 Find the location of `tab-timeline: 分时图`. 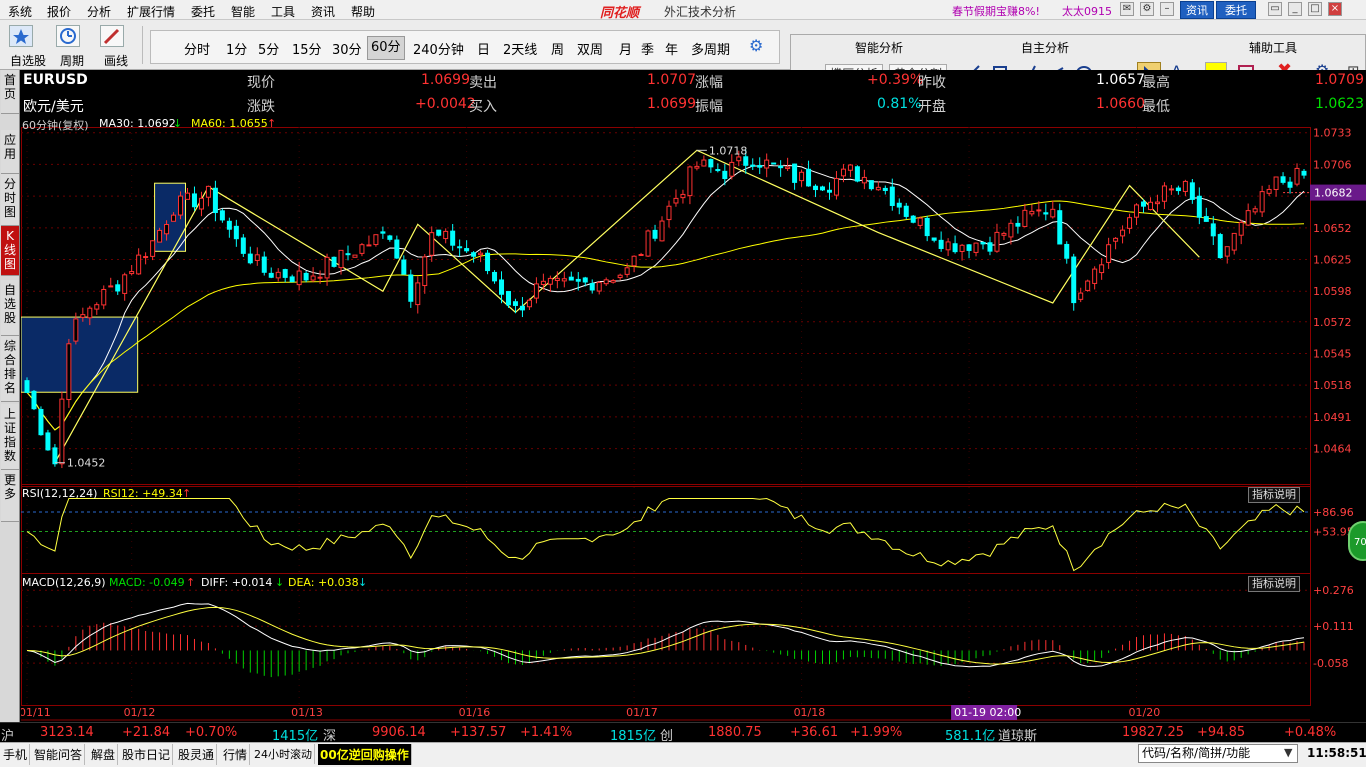

tab-timeline: 分时图 is located at coordinates (10, 200).